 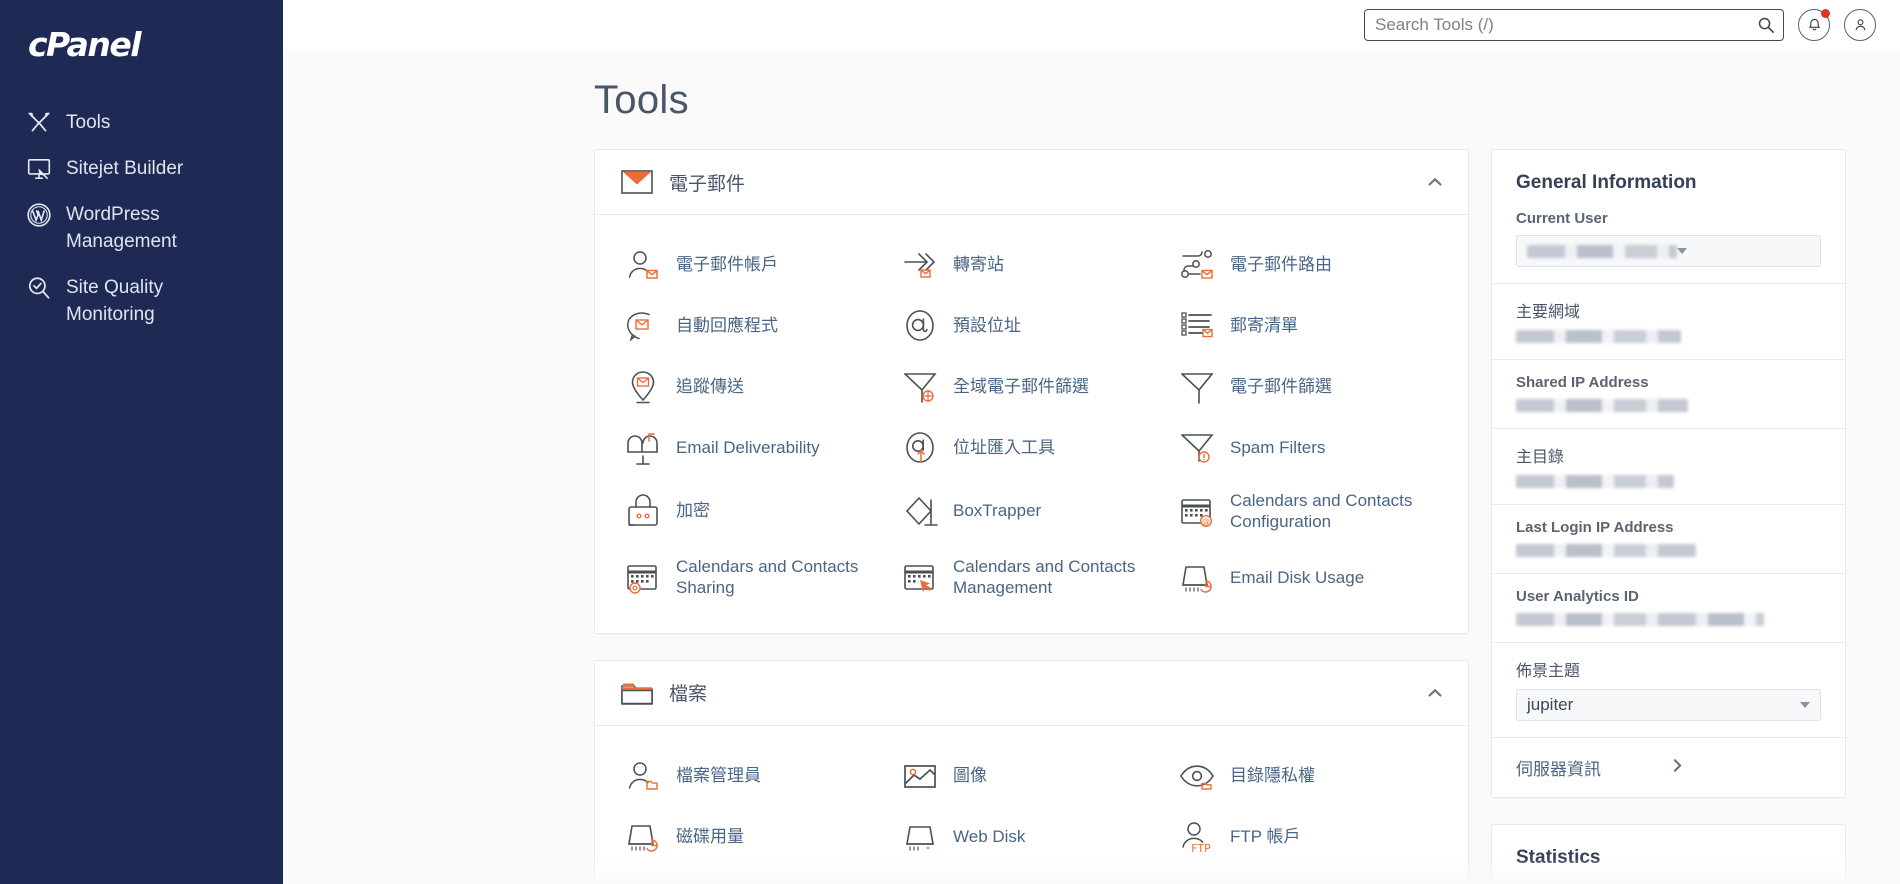 I want to click on tool-label: 郵寄清單, so click(x=1264, y=325).